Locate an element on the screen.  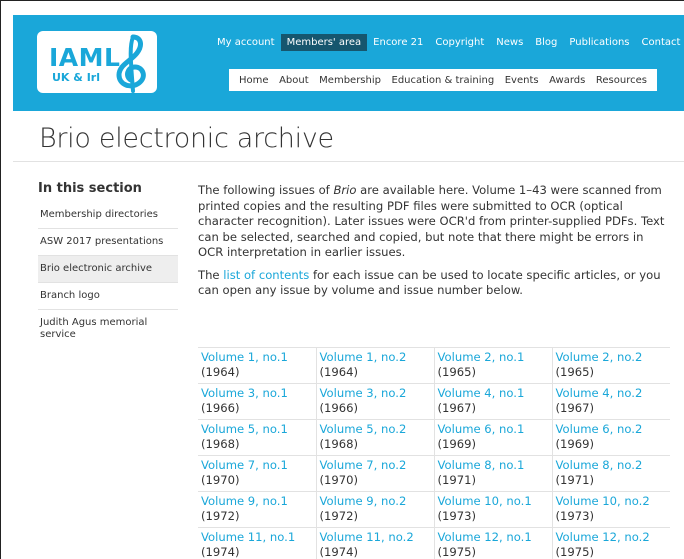
issue-link: Volume 5, no.1 is located at coordinates (256, 429).